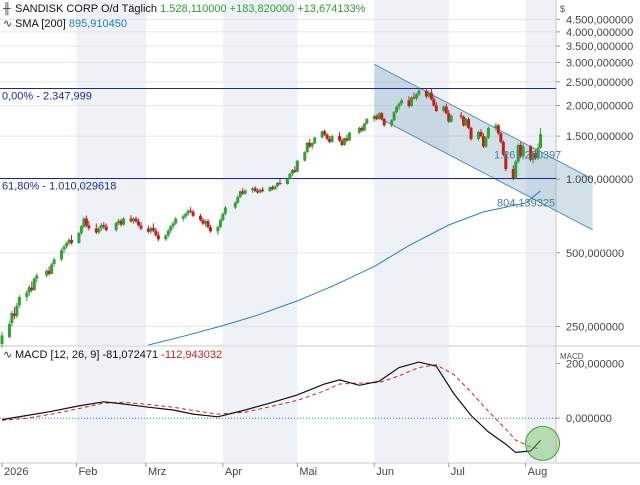  I want to click on macd-legend: ∿ MACD [12, 26, 9] -81,072471 -112,943032, so click(112, 355).